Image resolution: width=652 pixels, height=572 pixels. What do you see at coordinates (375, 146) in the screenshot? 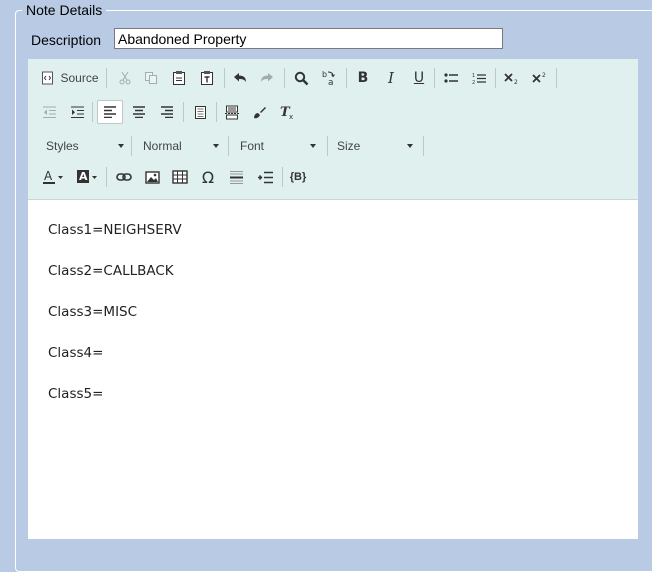
I see `size-combo: Size` at bounding box center [375, 146].